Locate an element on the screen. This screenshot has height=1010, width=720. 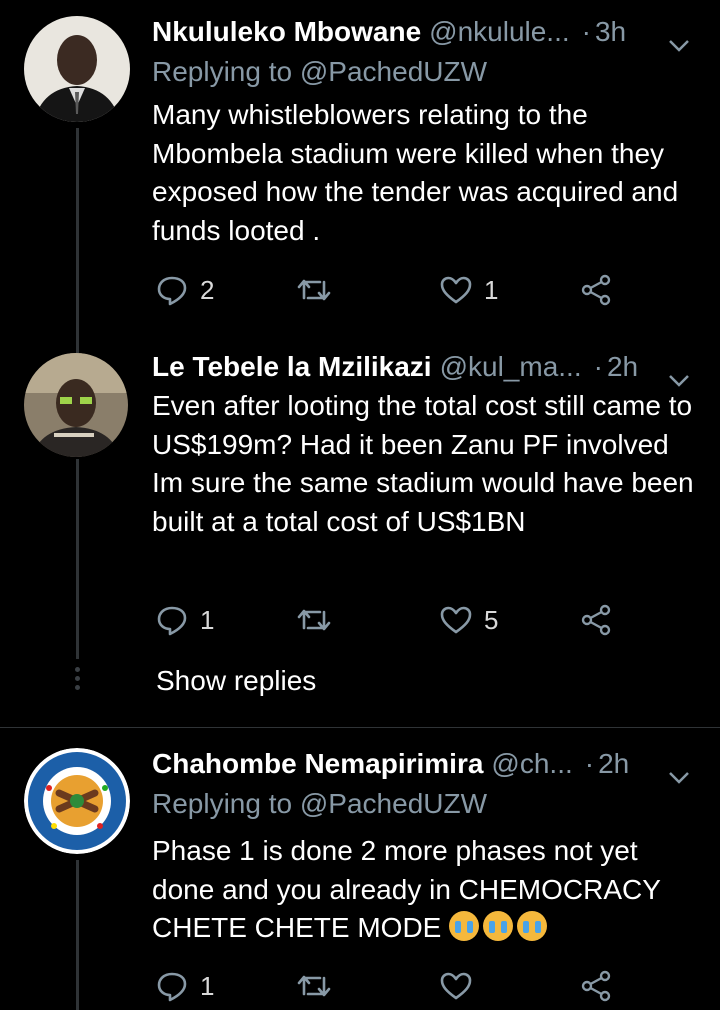
reply-button: 2 is located at coordinates (185, 290).